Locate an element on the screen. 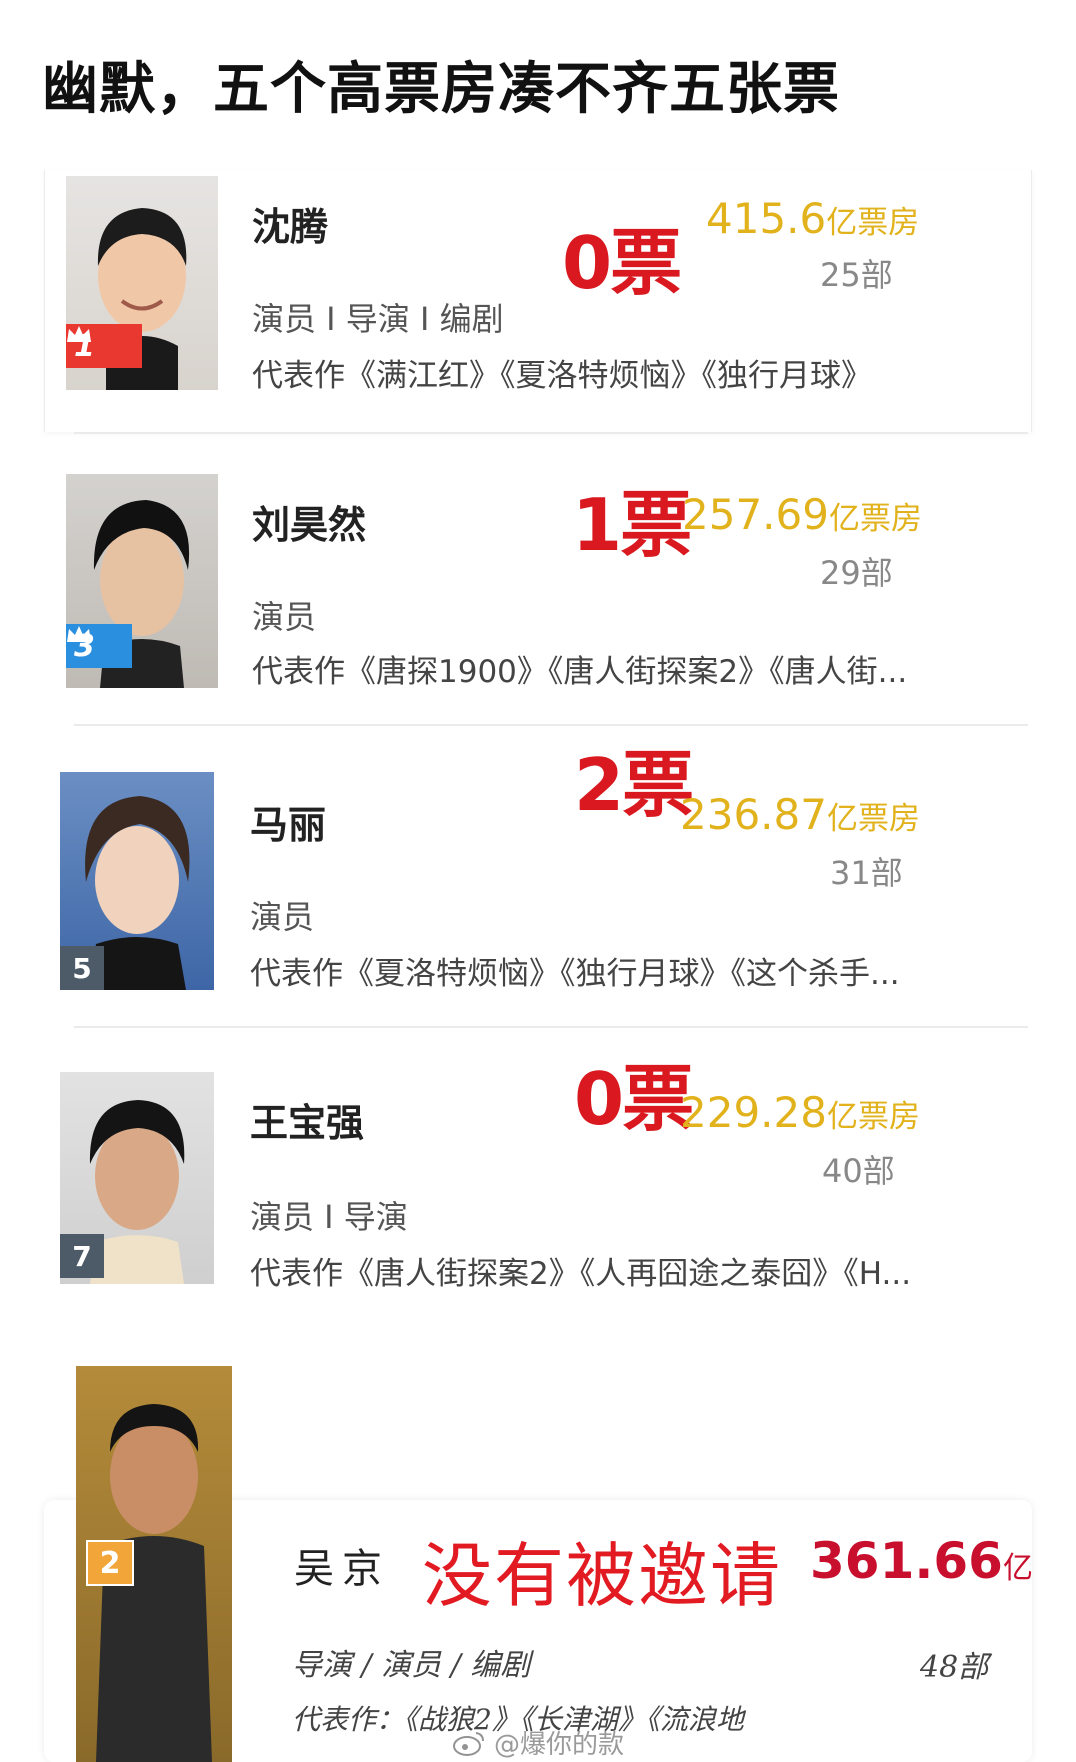  watermark: @爆你的款 is located at coordinates (538, 1742).